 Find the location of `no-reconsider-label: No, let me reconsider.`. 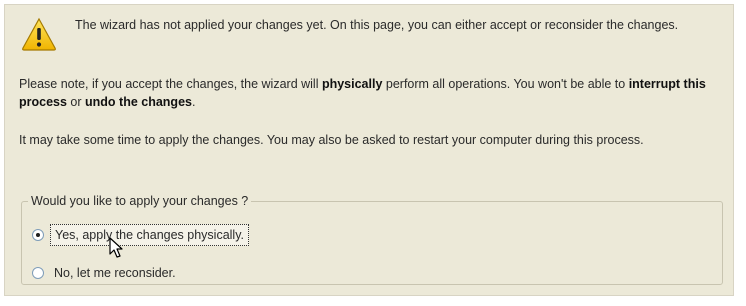

no-reconsider-label: No, let me reconsider. is located at coordinates (115, 273).